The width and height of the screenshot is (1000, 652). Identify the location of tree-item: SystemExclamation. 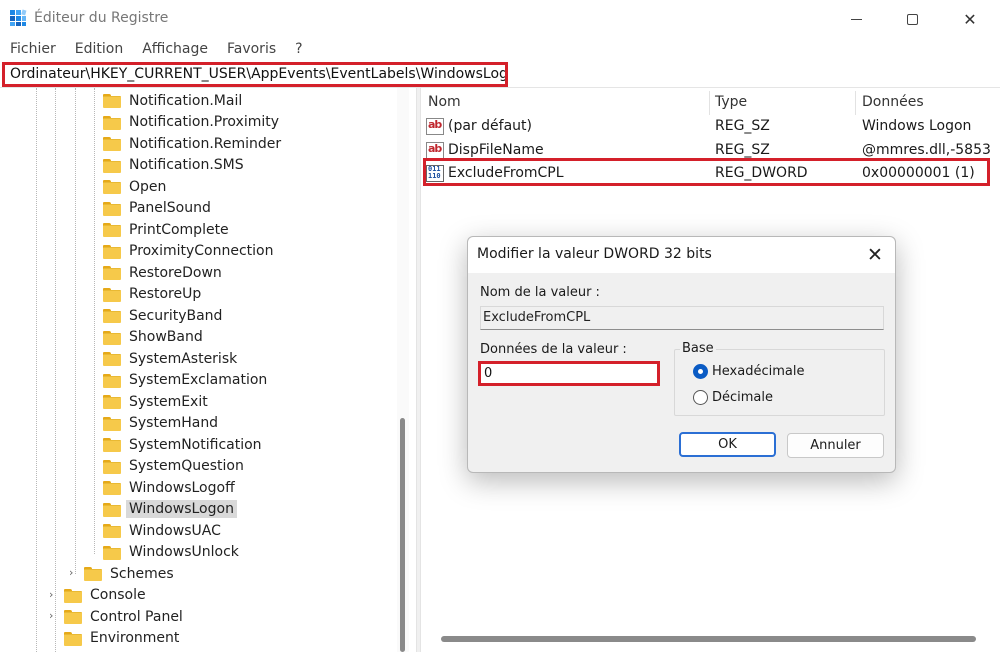
(186, 380).